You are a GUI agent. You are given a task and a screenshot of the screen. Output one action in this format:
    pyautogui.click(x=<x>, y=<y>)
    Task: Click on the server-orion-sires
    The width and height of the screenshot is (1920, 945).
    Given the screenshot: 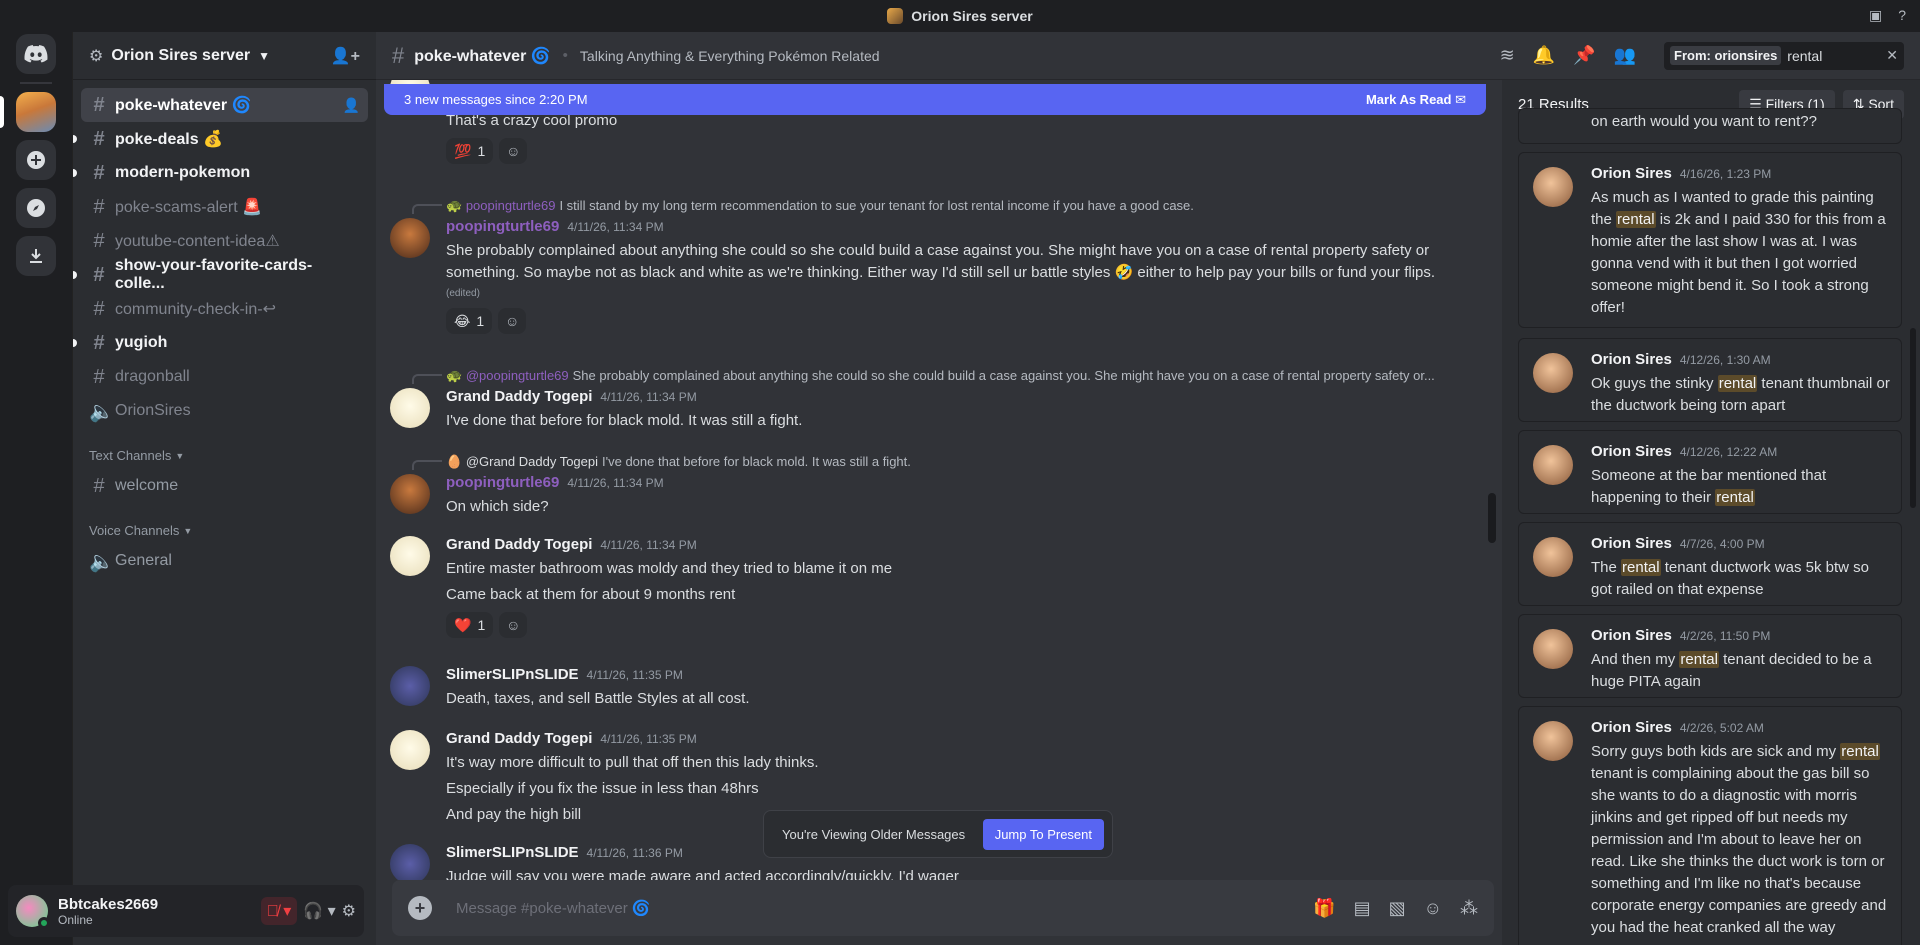 What is the action you would take?
    pyautogui.click(x=28, y=112)
    